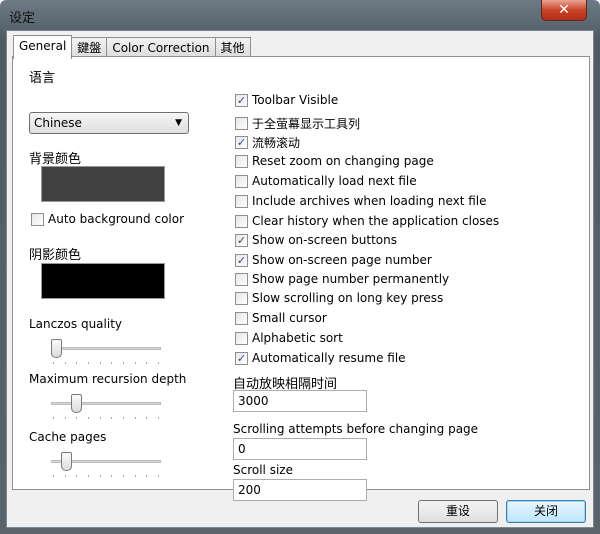 The height and width of the screenshot is (534, 600). What do you see at coordinates (22, 18) in the screenshot?
I see `window-title: 设定` at bounding box center [22, 18].